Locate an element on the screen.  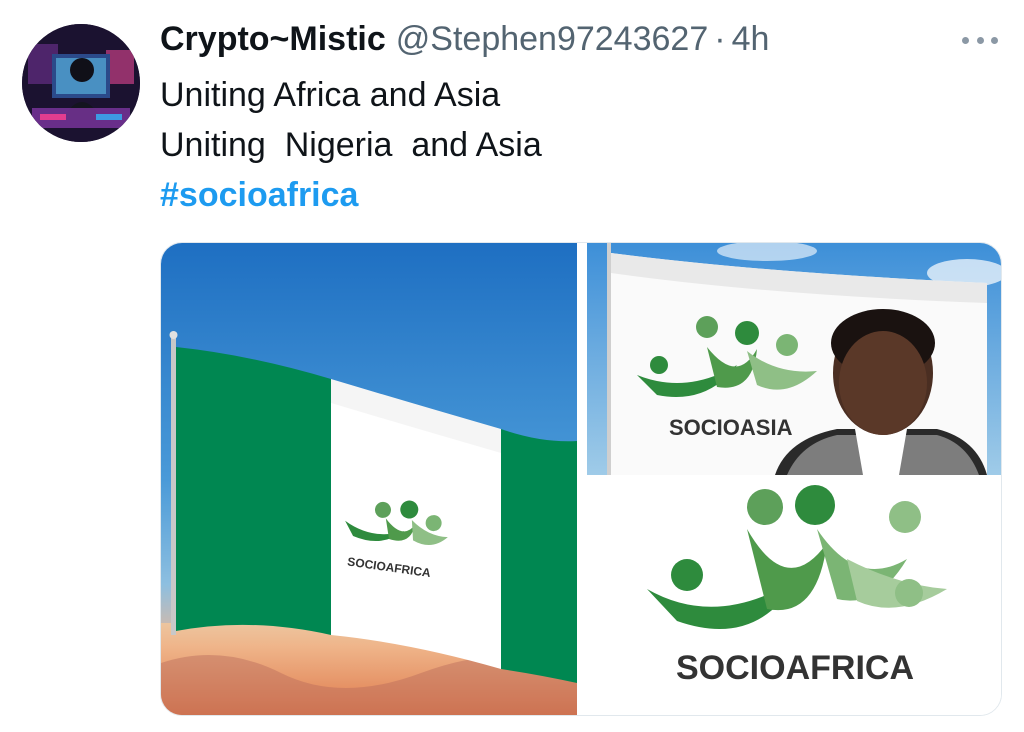
avatar-image is located at coordinates (81, 83).